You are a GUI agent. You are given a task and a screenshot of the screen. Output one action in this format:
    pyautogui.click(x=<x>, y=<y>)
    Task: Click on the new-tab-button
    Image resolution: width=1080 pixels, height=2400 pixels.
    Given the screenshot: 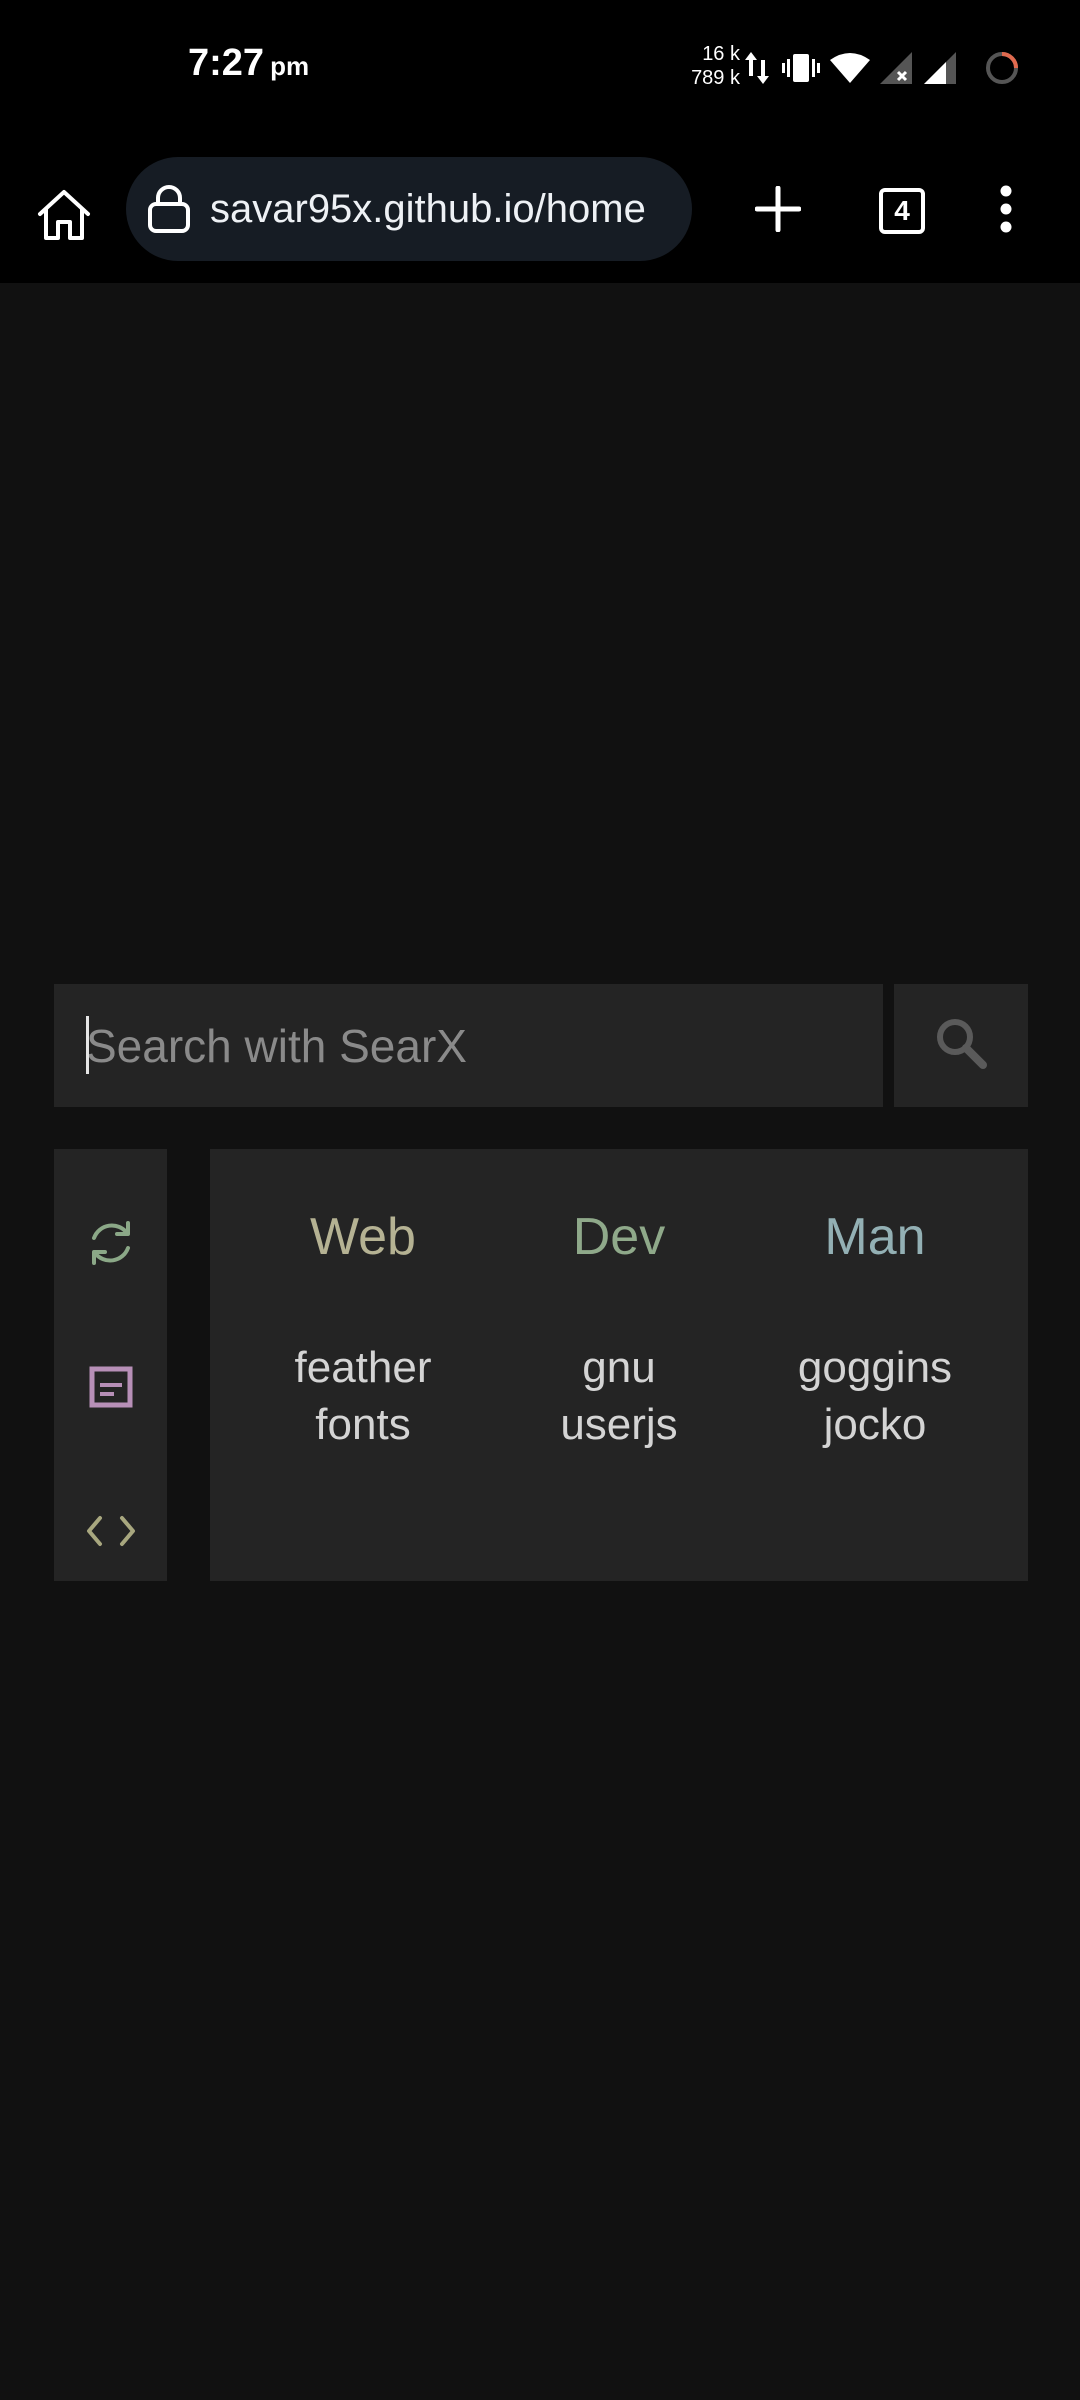 What is the action you would take?
    pyautogui.click(x=778, y=211)
    